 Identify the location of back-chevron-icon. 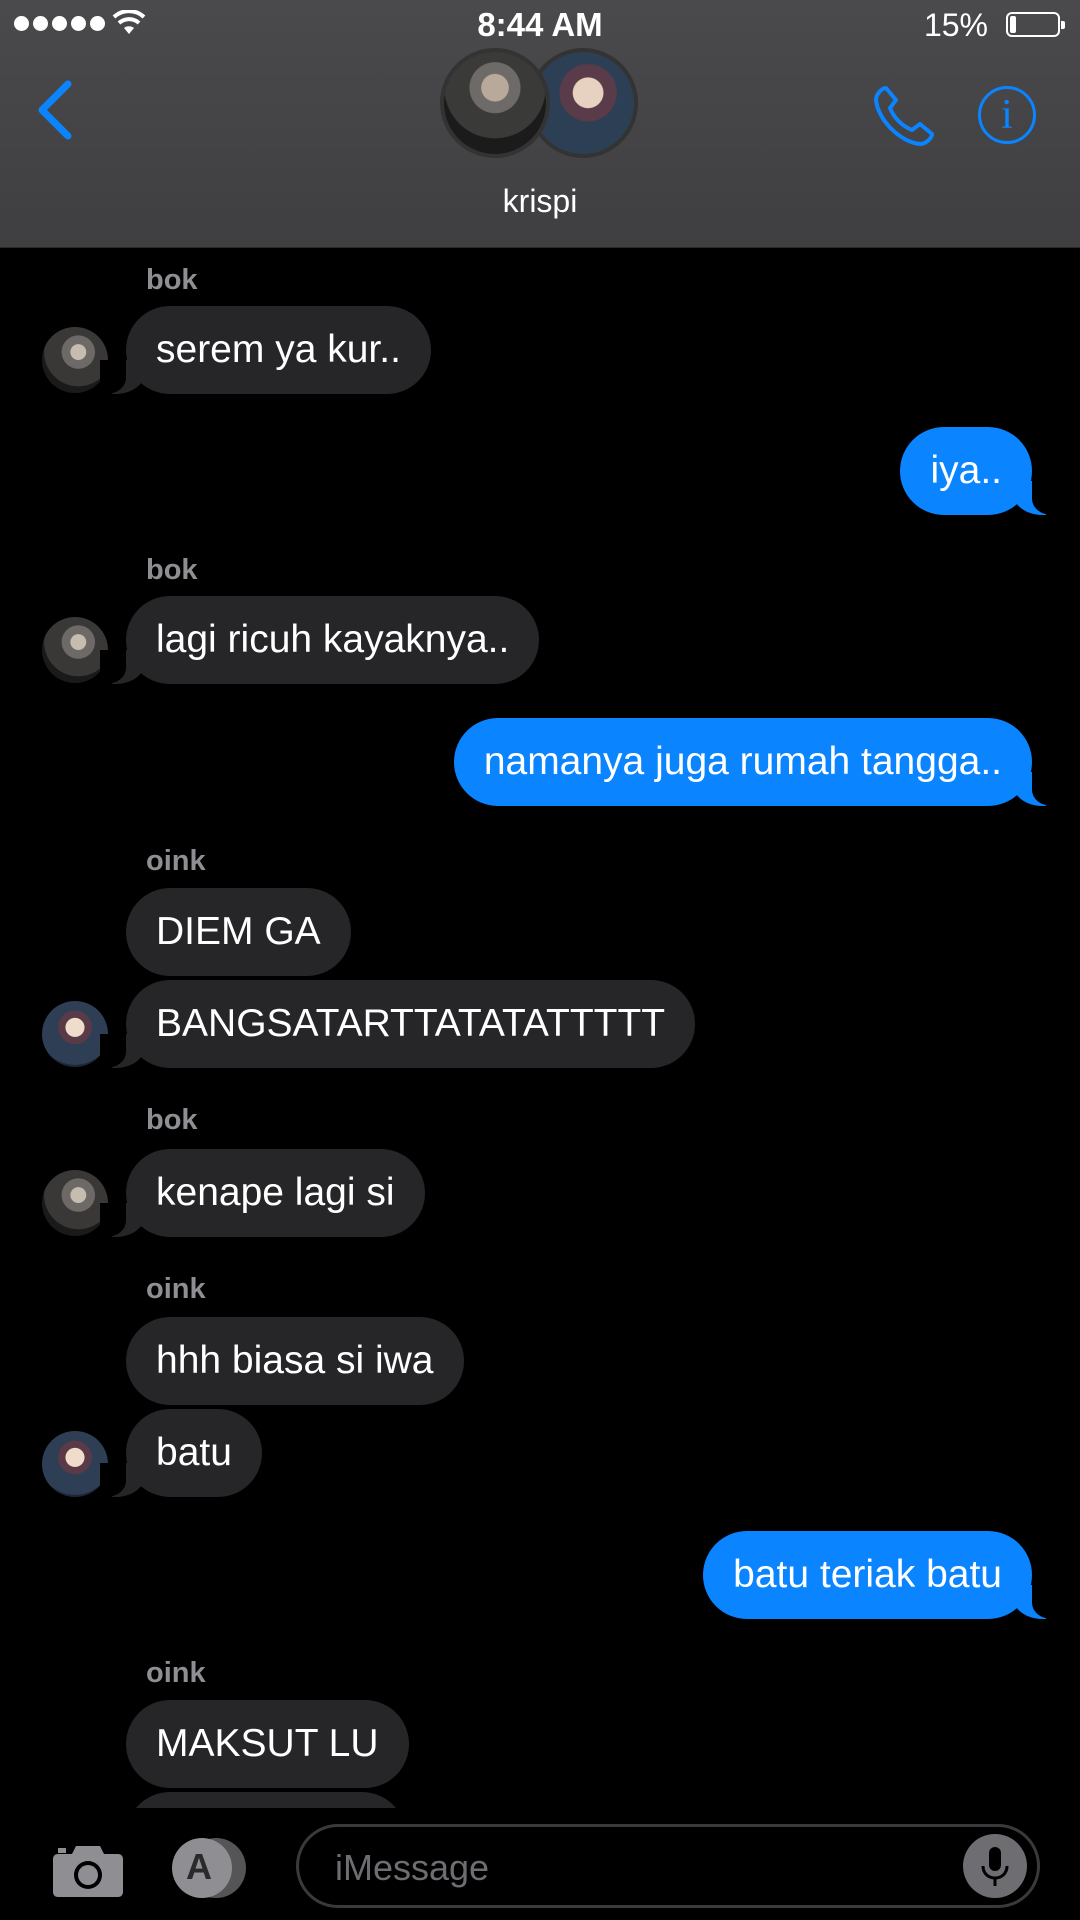
(54, 110).